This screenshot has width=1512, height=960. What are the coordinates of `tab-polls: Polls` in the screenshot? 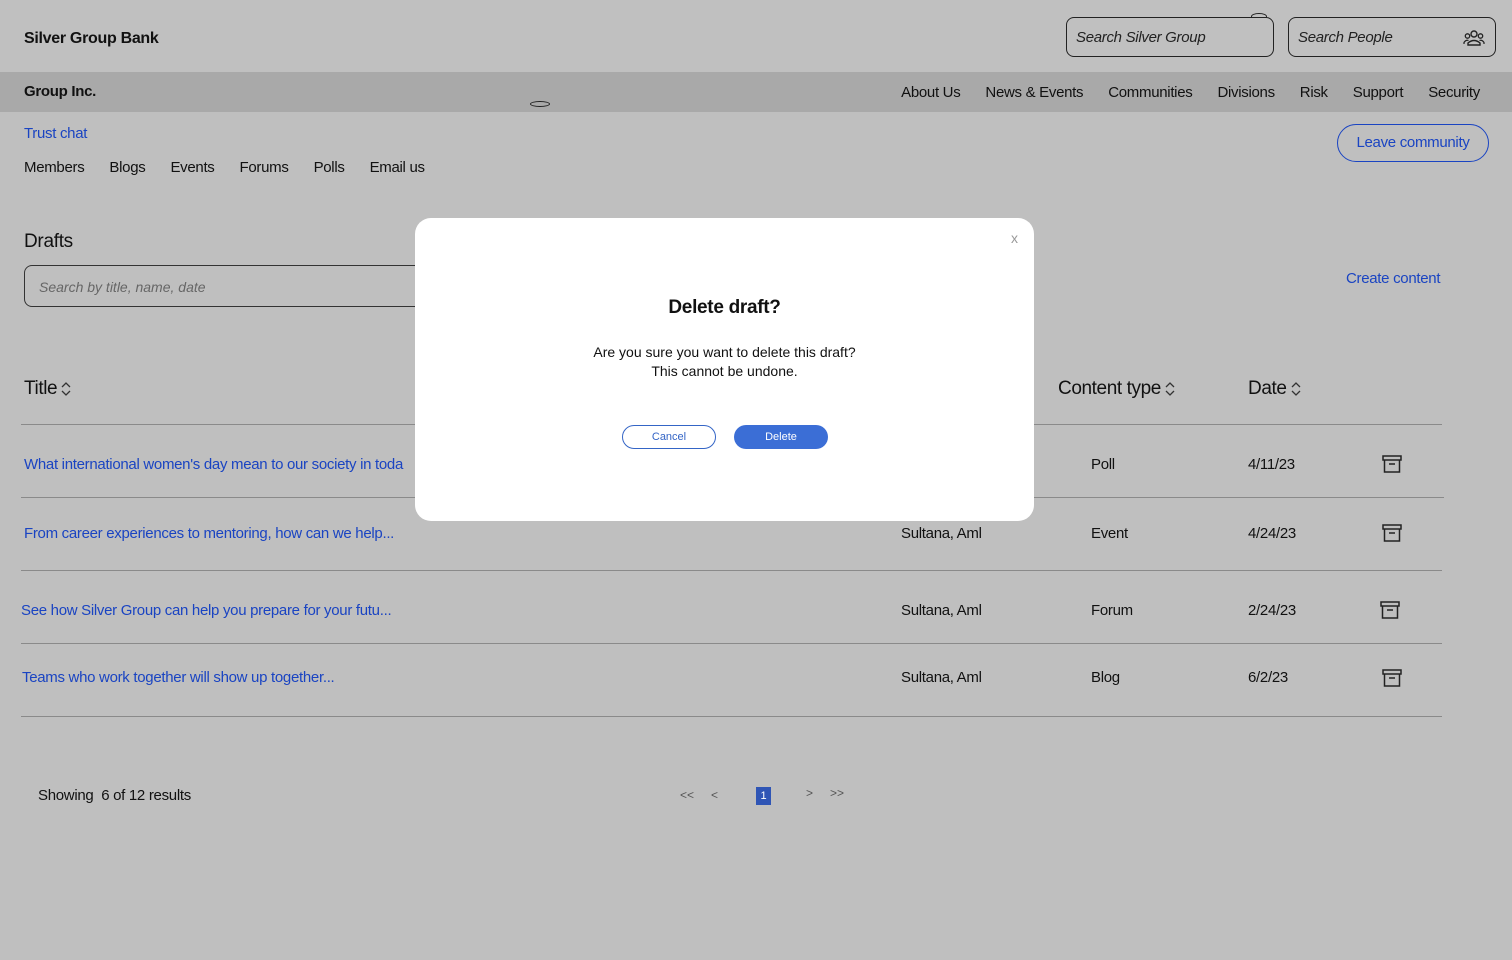 It's located at (329, 167).